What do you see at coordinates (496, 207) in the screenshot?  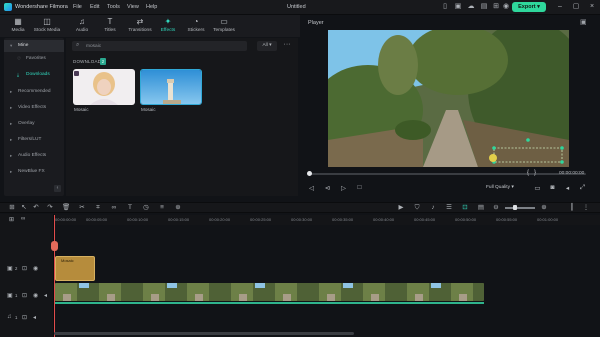 I see `zoom-out-icon: ⊖` at bounding box center [496, 207].